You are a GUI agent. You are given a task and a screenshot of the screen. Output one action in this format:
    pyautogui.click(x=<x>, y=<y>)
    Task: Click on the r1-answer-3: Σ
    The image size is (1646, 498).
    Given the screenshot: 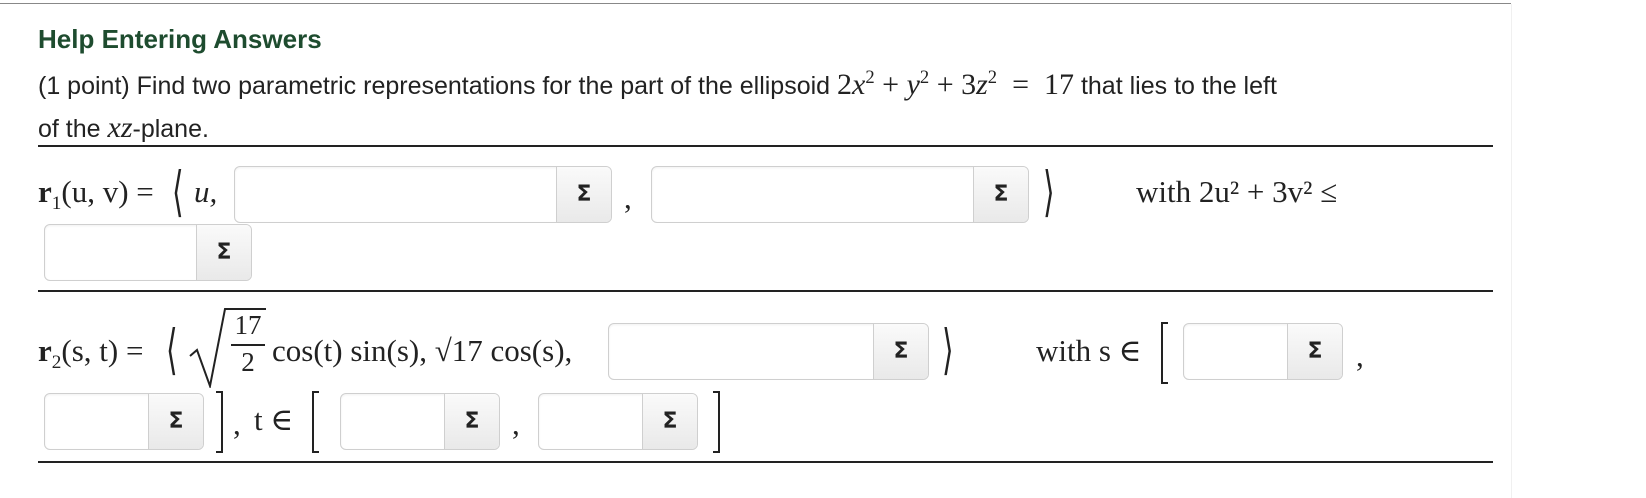 What is the action you would take?
    pyautogui.click(x=148, y=252)
    